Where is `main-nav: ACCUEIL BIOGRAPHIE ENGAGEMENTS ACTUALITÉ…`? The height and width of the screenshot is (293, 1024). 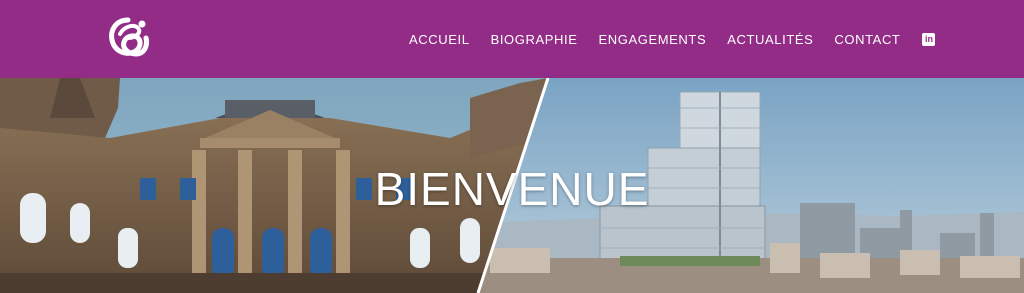 main-nav: ACCUEIL BIOGRAPHIE ENGAGEMENTS ACTUALITÉ… is located at coordinates (672, 39).